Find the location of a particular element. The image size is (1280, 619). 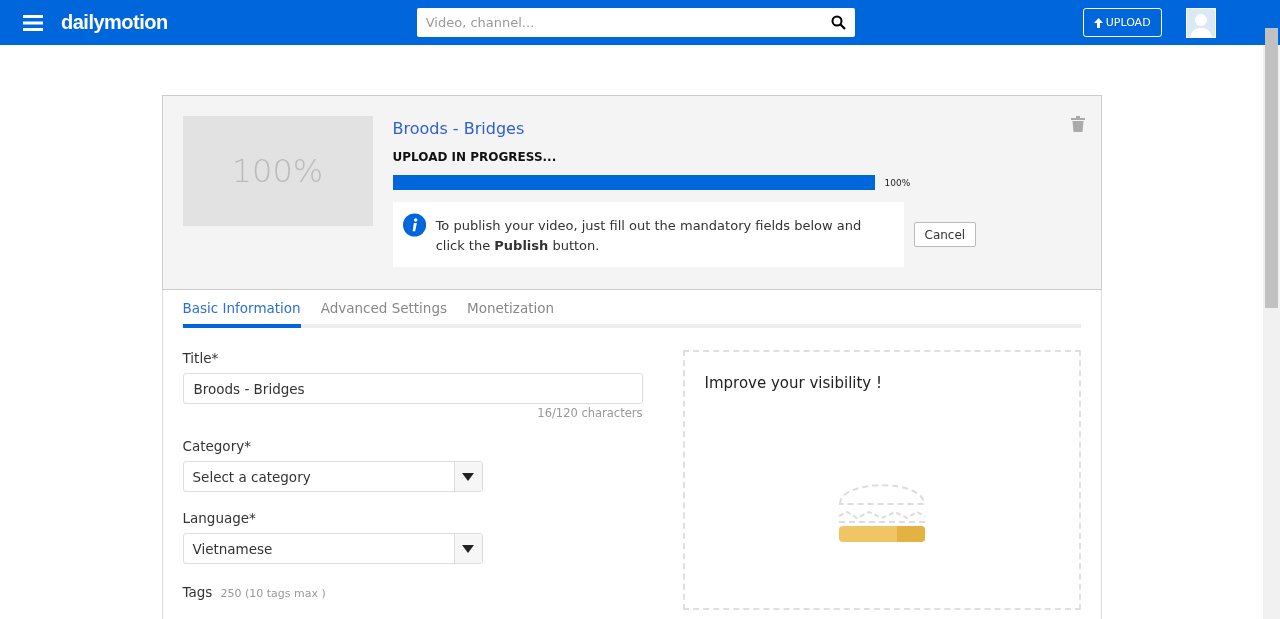

info-text: To publish your video, just fill out the mandatory fields below and click the Publish button. is located at coordinates (649, 236).